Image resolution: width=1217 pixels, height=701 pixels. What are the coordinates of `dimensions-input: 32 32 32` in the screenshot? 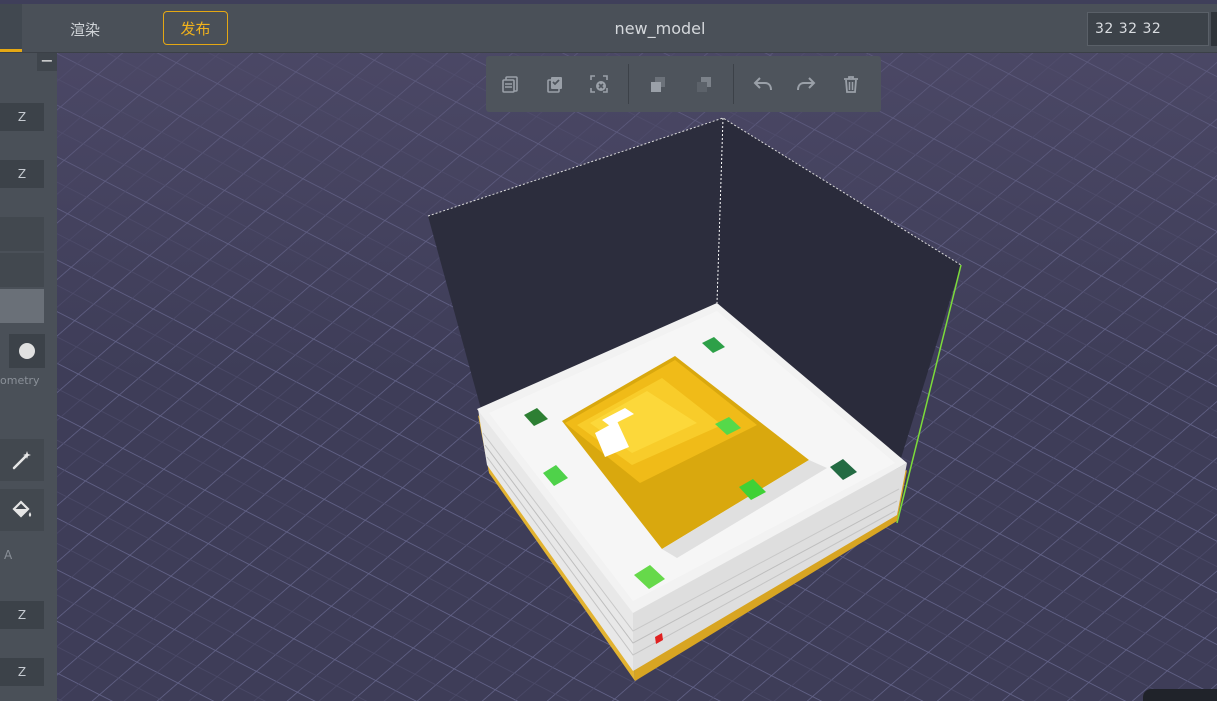 It's located at (1148, 29).